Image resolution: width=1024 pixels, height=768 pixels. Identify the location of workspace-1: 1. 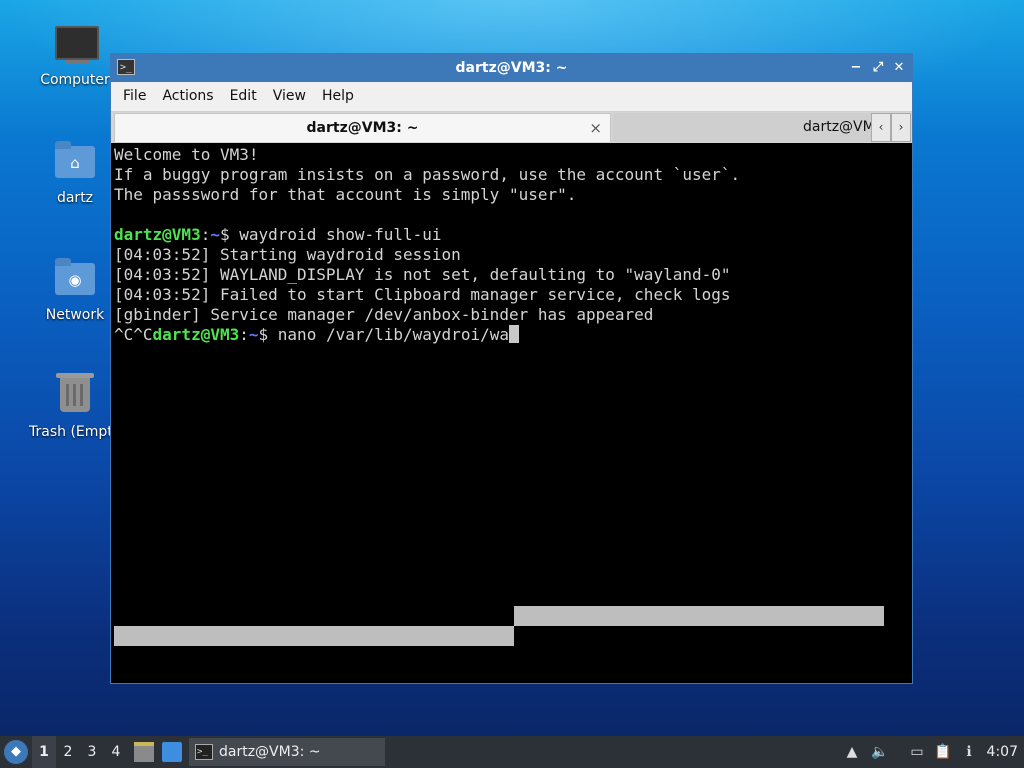
(44, 752).